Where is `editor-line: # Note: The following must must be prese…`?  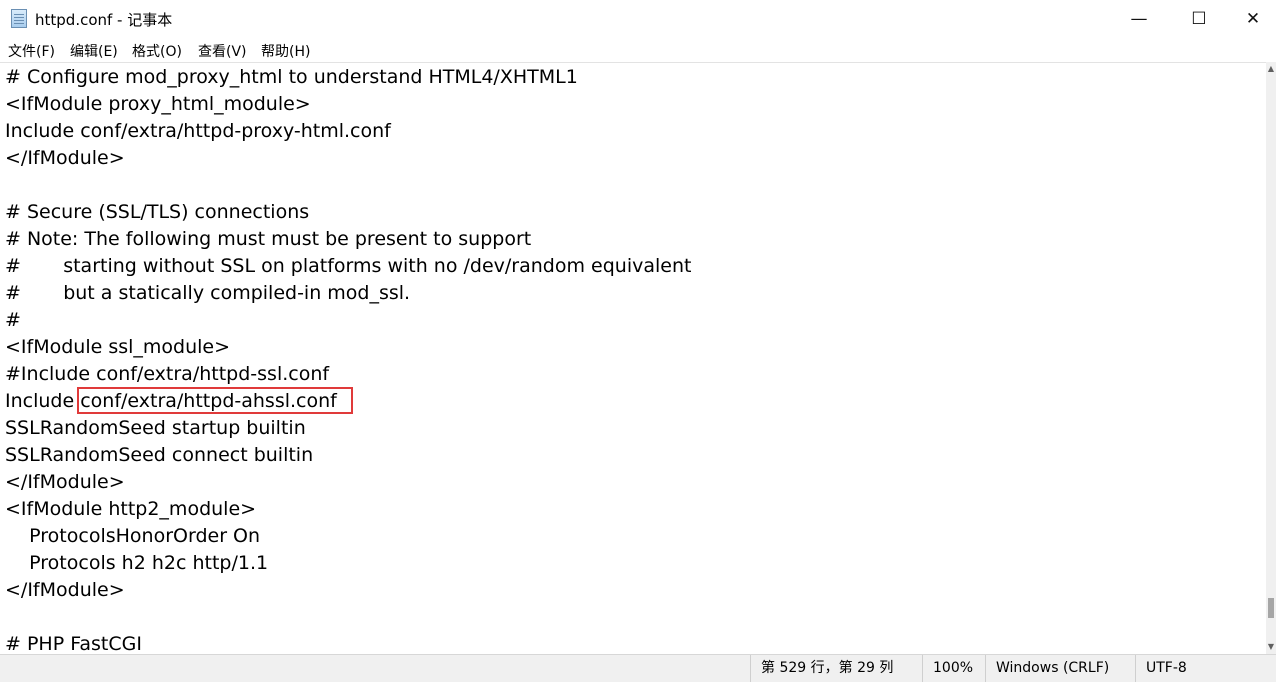
editor-line: # Note: The following must must be prese… is located at coordinates (268, 239).